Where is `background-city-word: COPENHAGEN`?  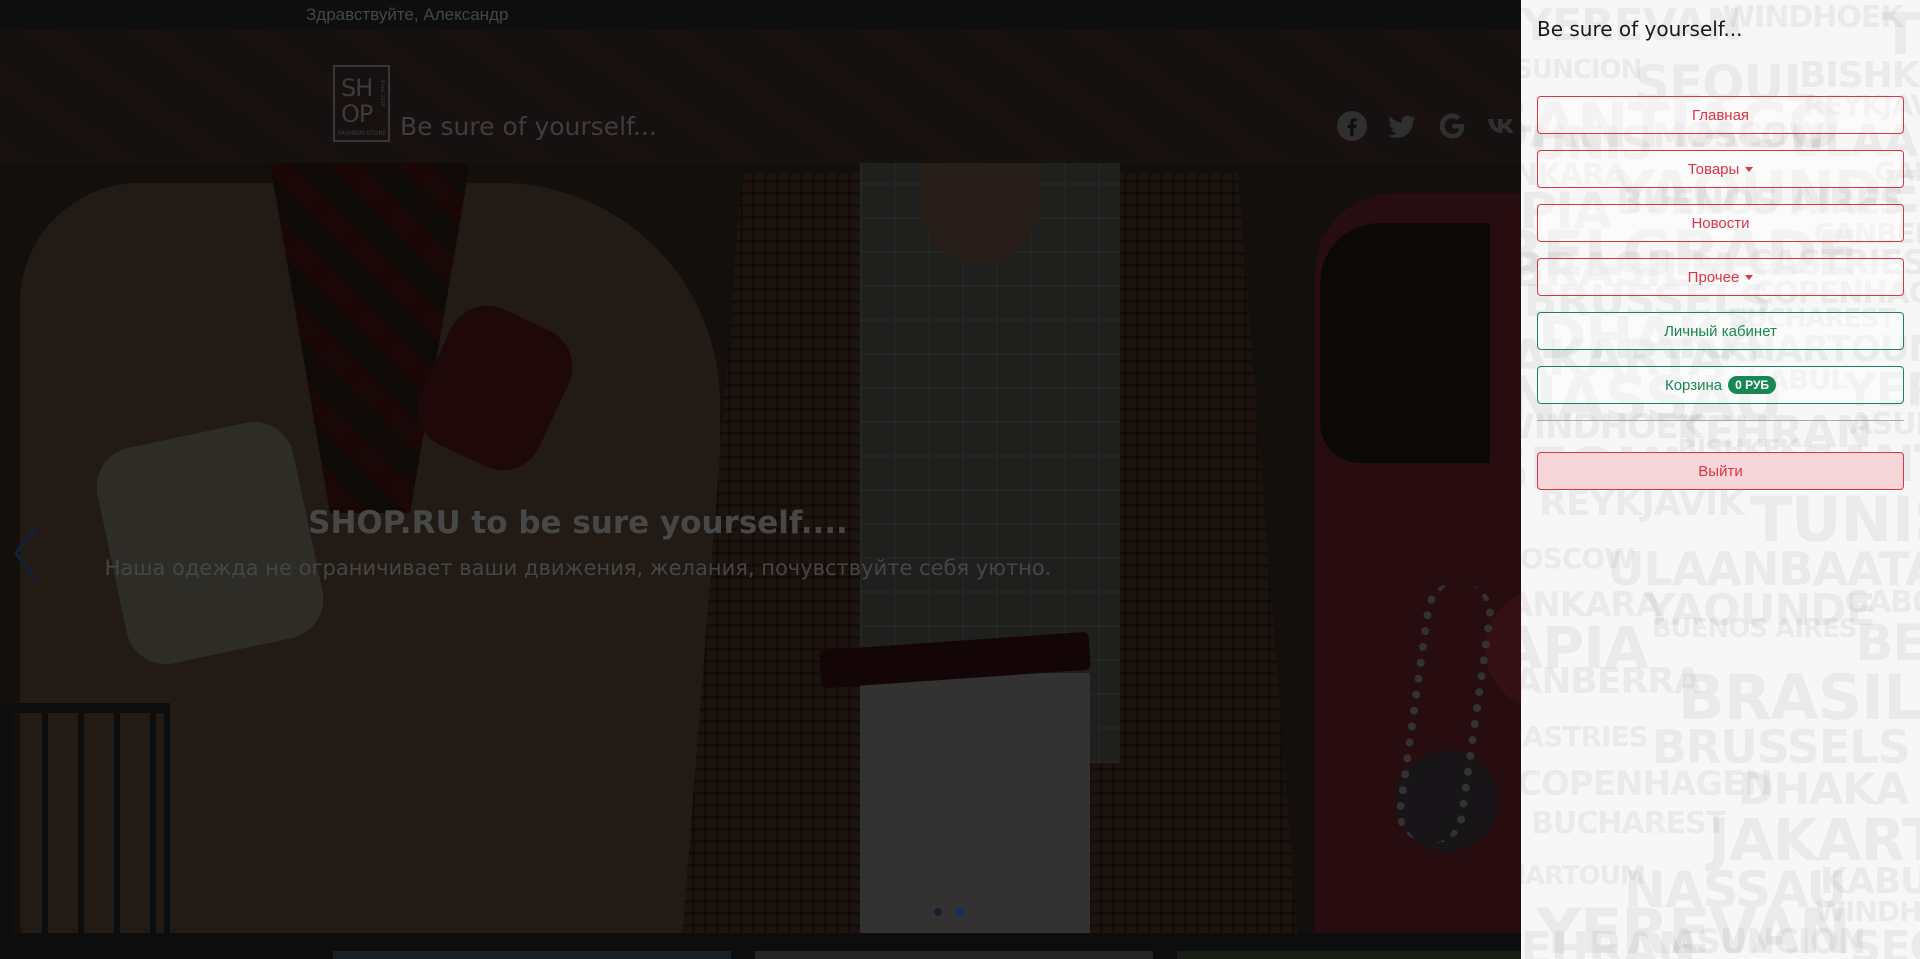 background-city-word: COPENHAGEN is located at coordinates (1647, 783).